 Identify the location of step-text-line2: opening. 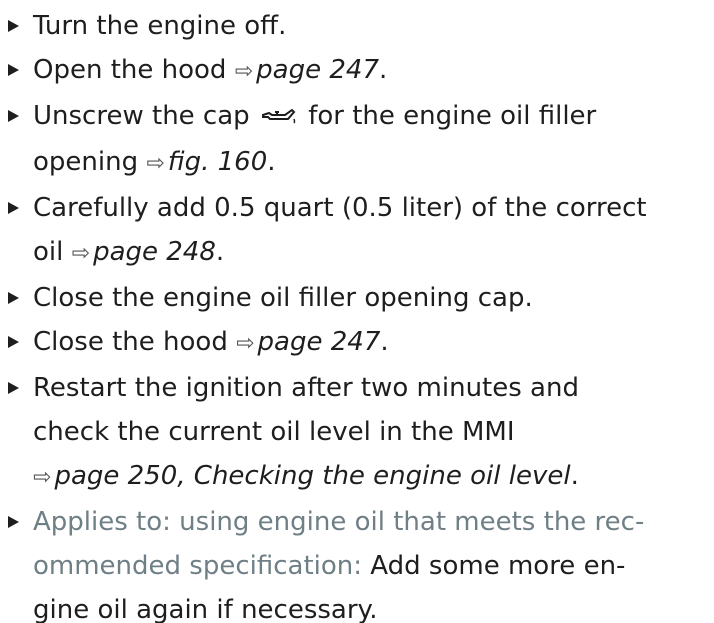
(86, 162).